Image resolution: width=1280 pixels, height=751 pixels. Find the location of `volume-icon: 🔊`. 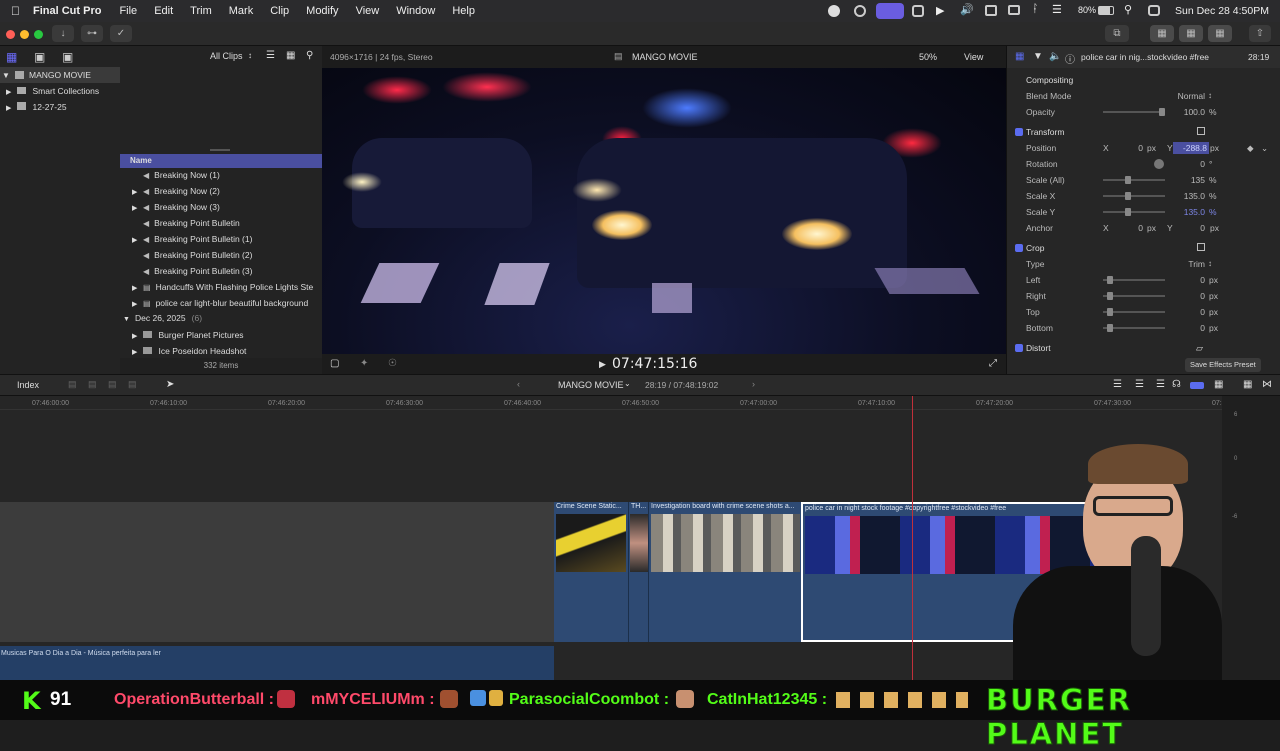

volume-icon: 🔊 is located at coordinates (967, 9).